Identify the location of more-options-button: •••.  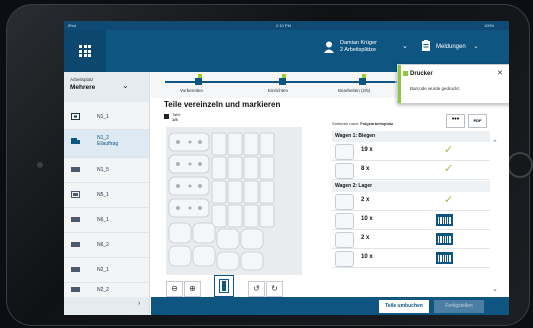
(455, 121).